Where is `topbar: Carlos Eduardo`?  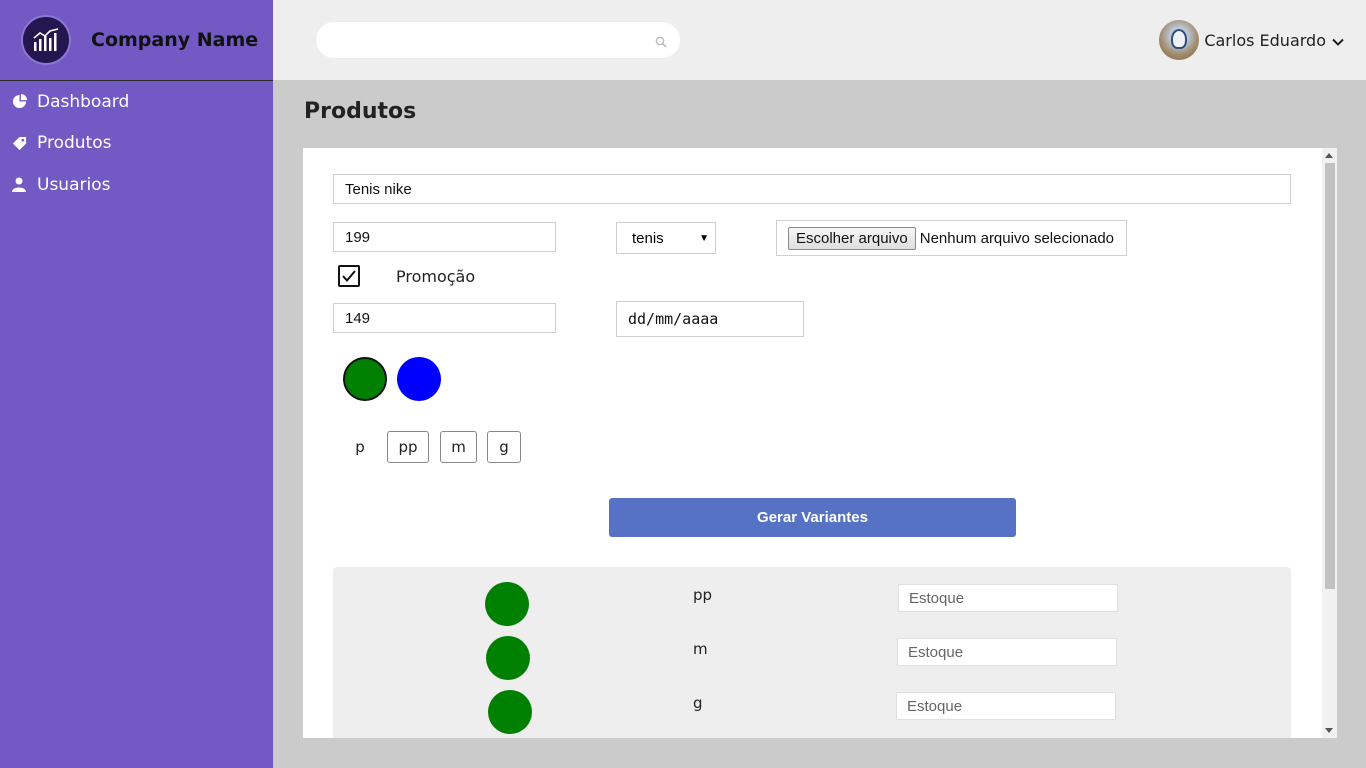 topbar: Carlos Eduardo is located at coordinates (819, 40).